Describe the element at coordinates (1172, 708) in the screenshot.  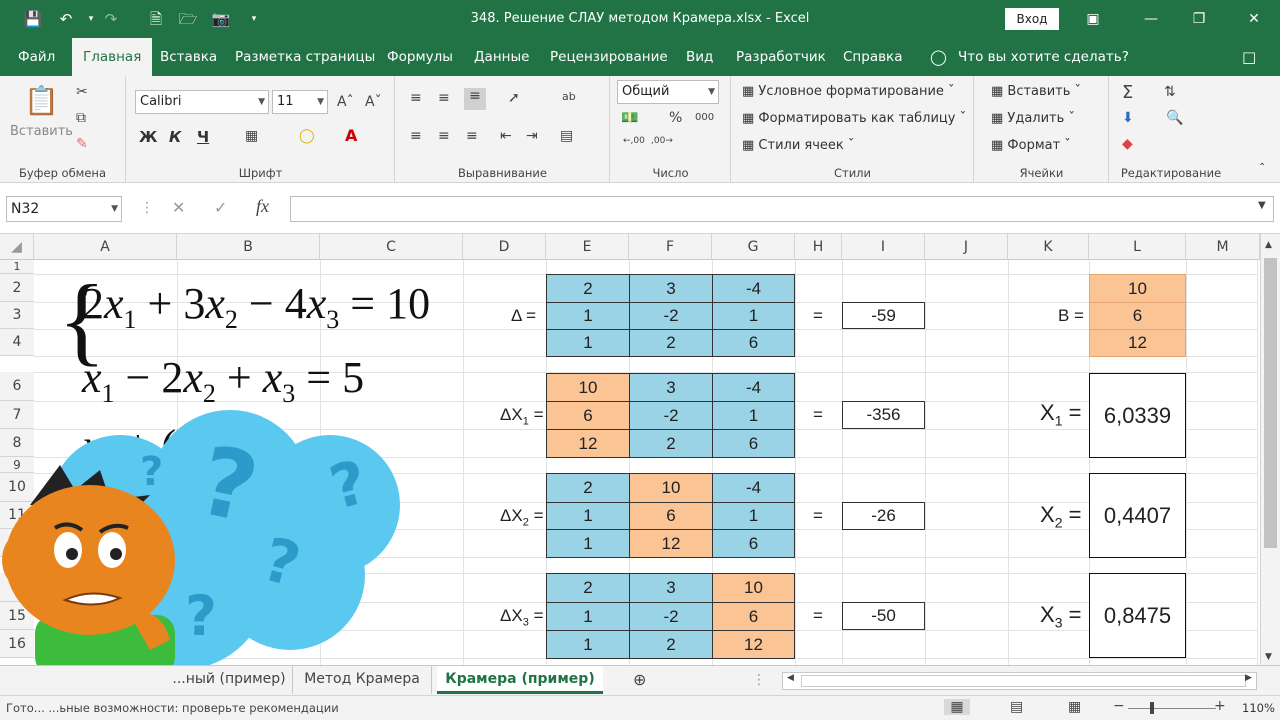
I see `zoom-slider` at that location.